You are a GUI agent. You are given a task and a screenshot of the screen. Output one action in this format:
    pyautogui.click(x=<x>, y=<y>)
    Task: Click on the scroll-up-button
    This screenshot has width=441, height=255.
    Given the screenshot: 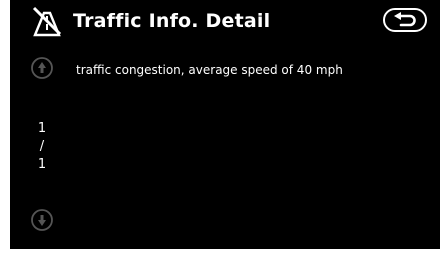 What is the action you would take?
    pyautogui.click(x=42, y=68)
    